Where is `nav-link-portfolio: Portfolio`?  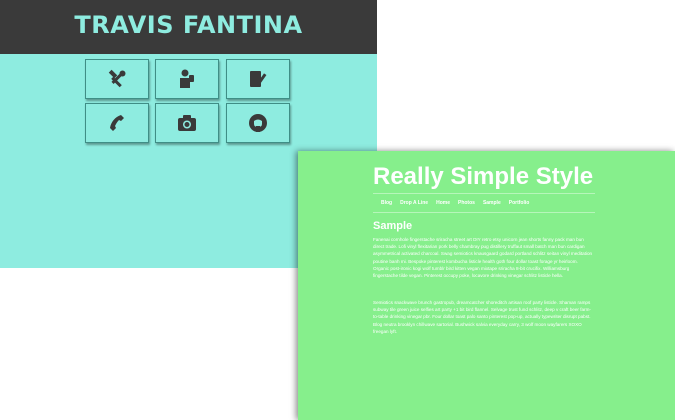
nav-link-portfolio: Portfolio is located at coordinates (519, 203).